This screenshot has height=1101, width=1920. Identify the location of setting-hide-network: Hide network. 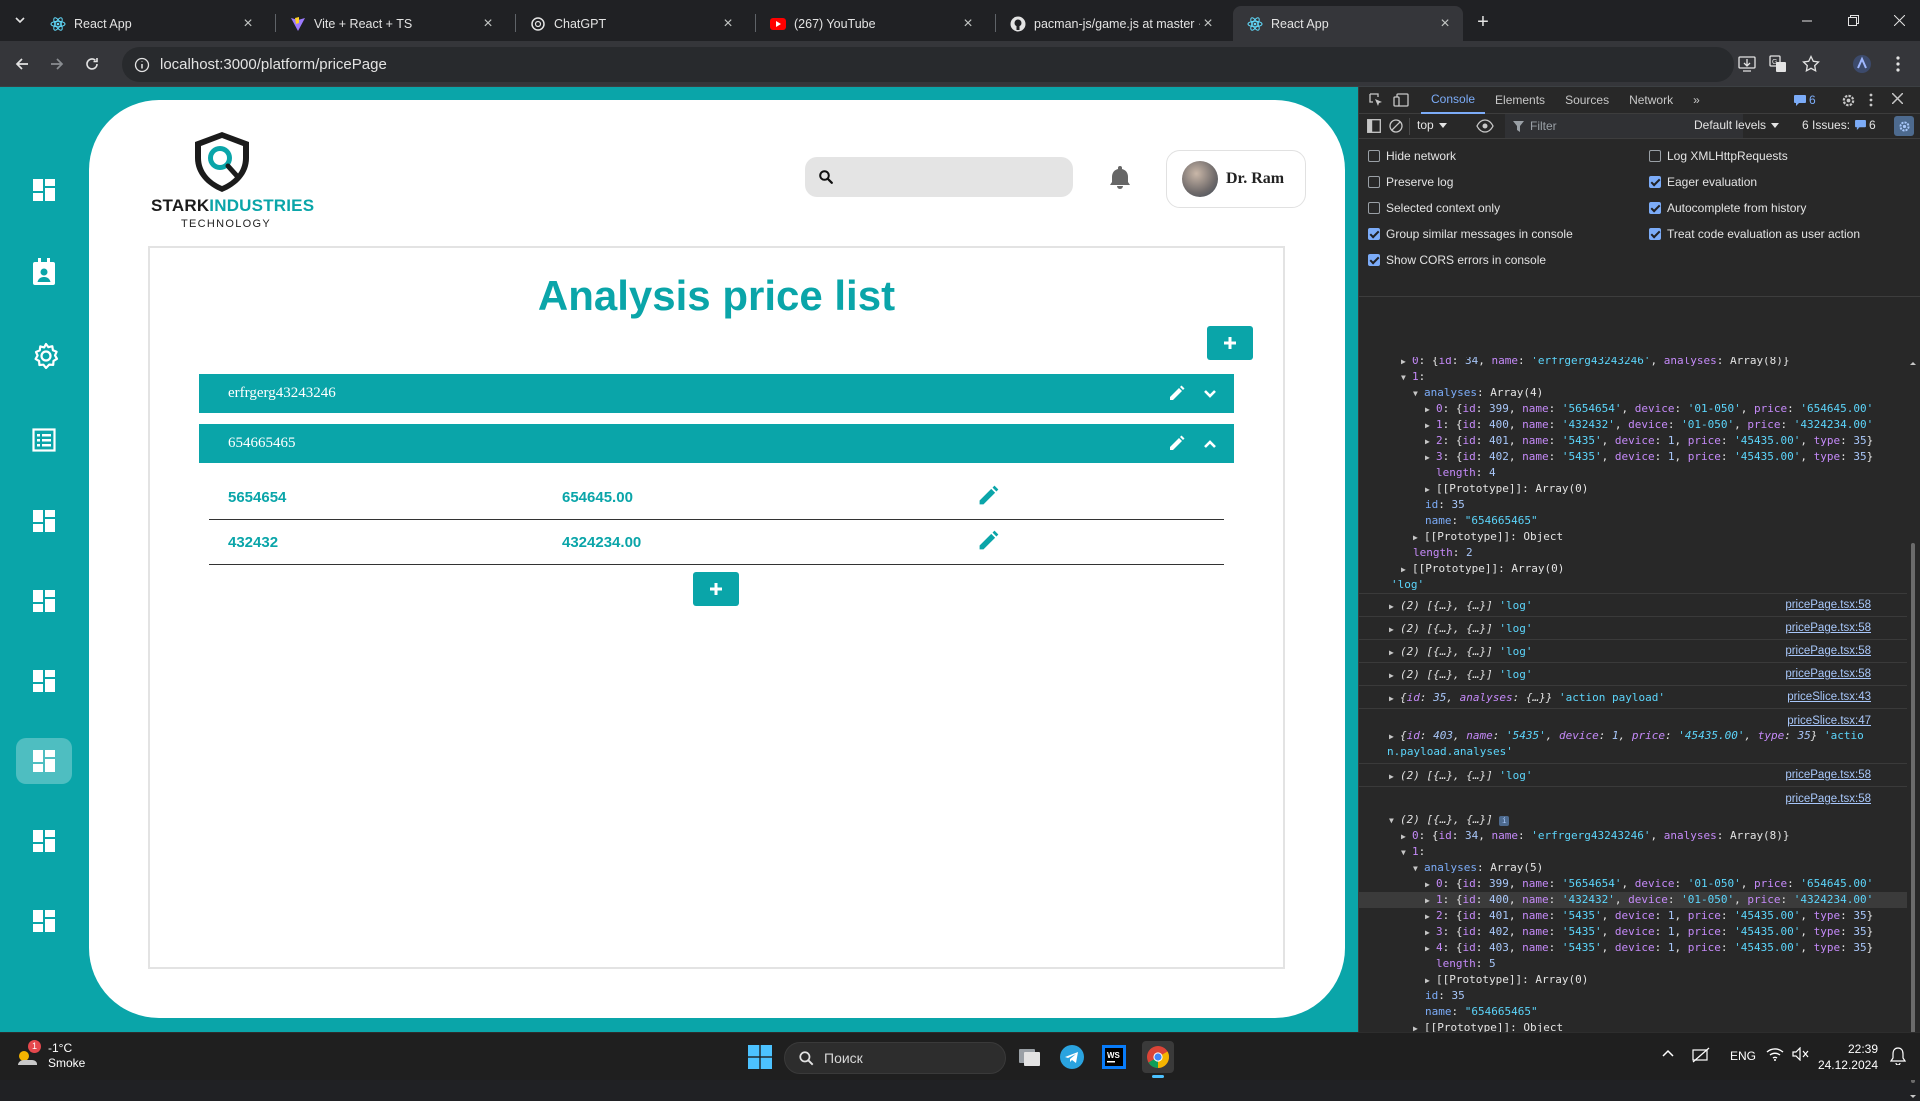
(1412, 156).